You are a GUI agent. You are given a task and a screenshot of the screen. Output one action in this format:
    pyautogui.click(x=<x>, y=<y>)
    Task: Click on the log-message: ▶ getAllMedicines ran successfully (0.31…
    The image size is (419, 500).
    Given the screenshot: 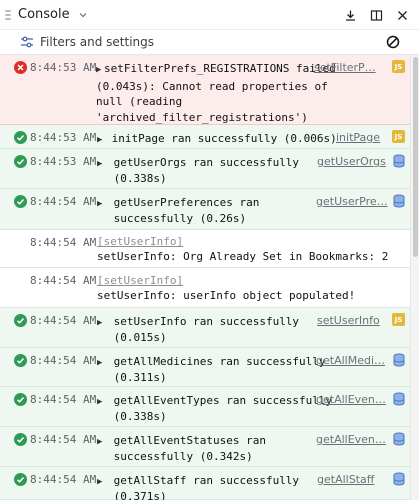 What is the action you would take?
    pyautogui.click(x=211, y=369)
    